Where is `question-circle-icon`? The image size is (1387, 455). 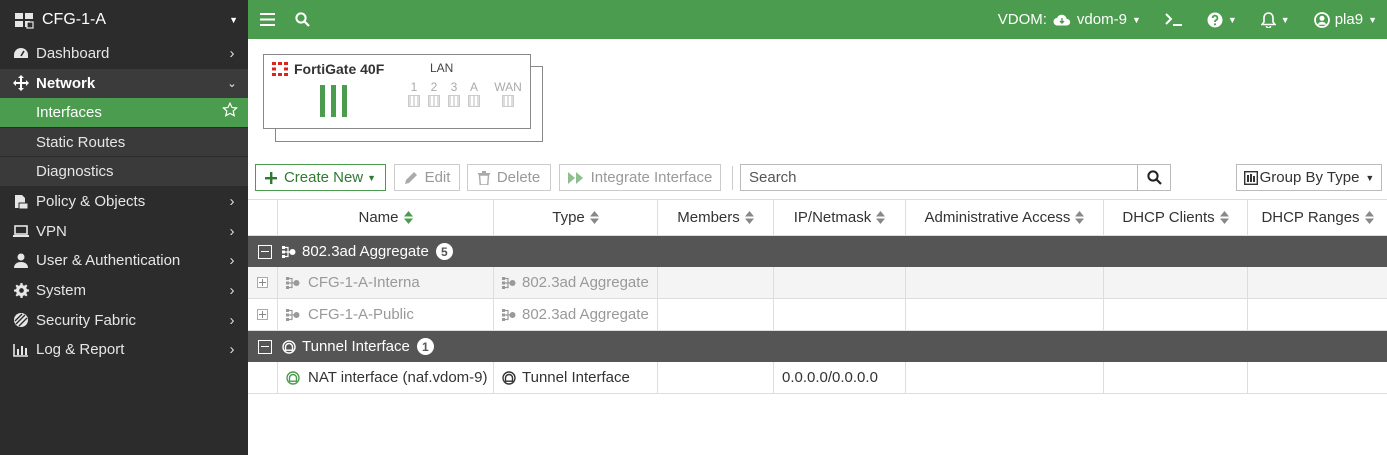 question-circle-icon is located at coordinates (1215, 20).